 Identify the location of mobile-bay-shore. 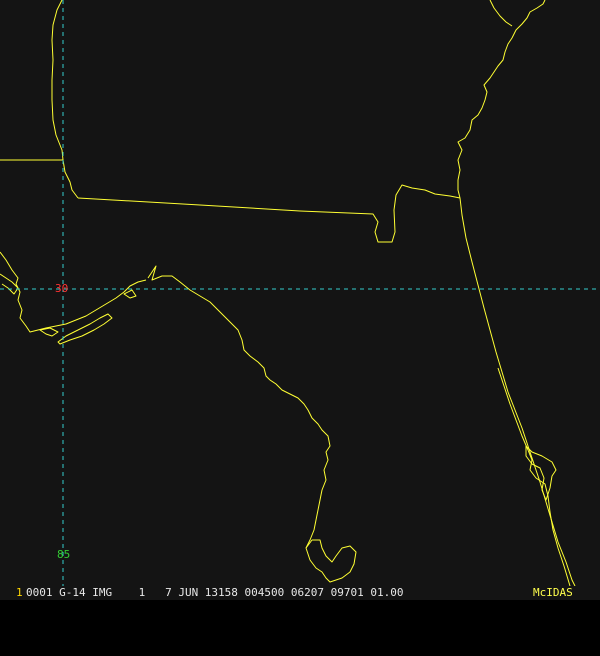
(9, 284).